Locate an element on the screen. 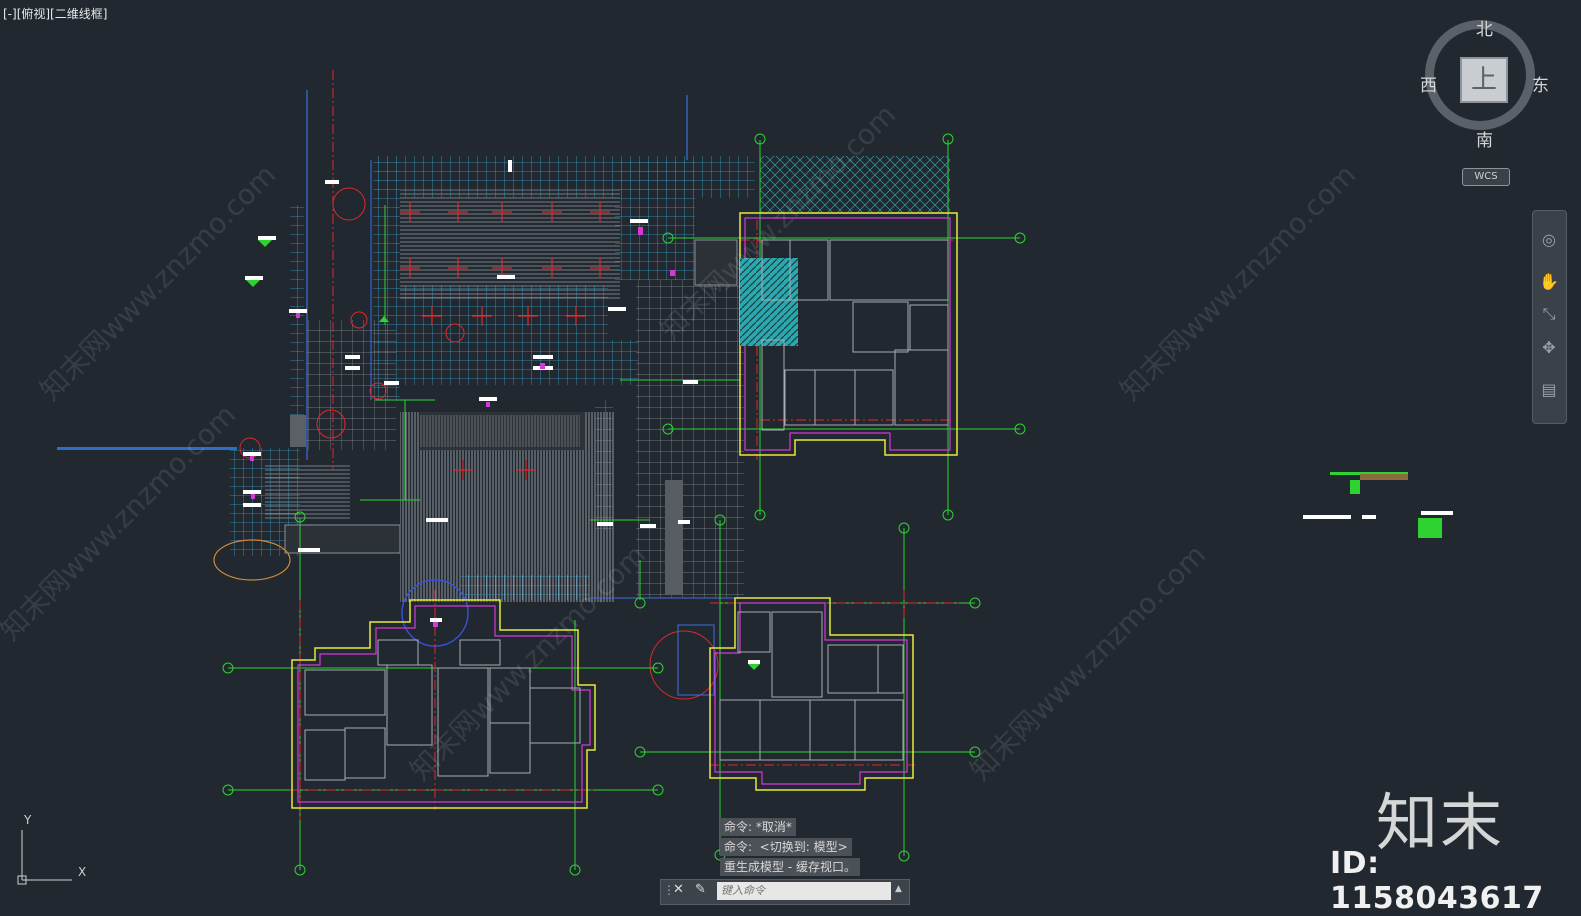  viewcube-top-face: 上 is located at coordinates (1484, 80).